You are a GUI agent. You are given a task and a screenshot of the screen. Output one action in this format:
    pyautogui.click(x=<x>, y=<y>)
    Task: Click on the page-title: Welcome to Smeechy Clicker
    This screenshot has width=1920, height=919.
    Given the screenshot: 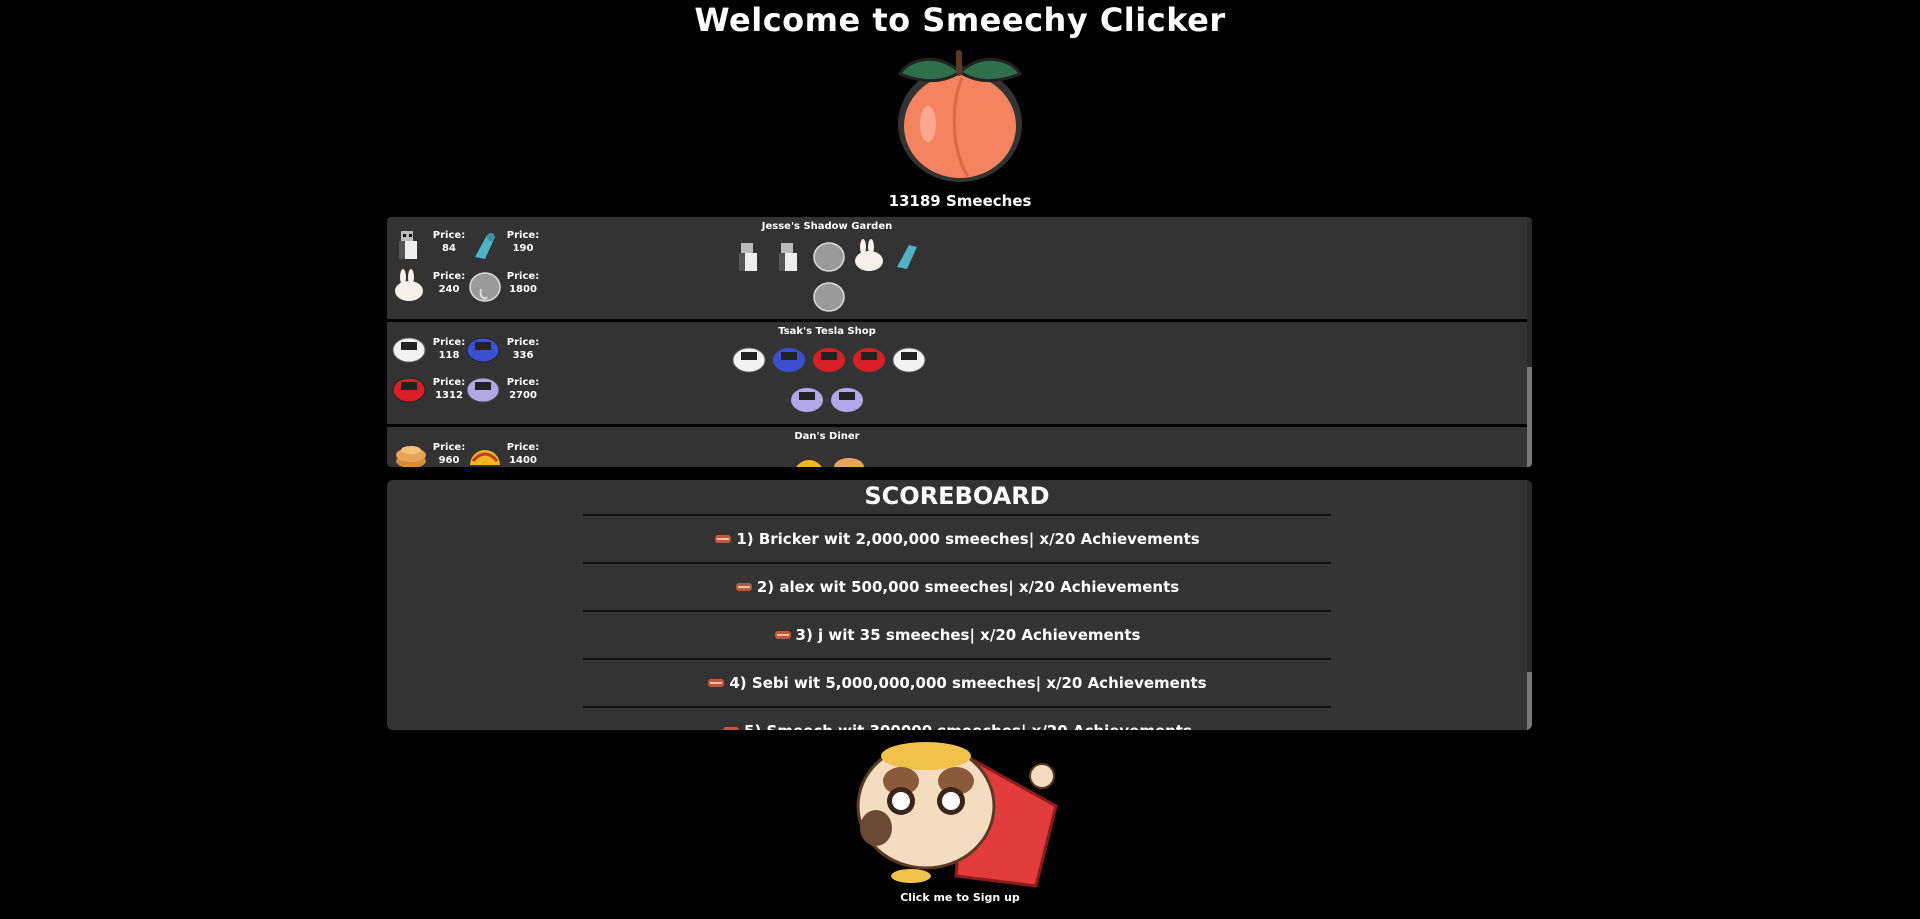 What is the action you would take?
    pyautogui.click(x=960, y=20)
    